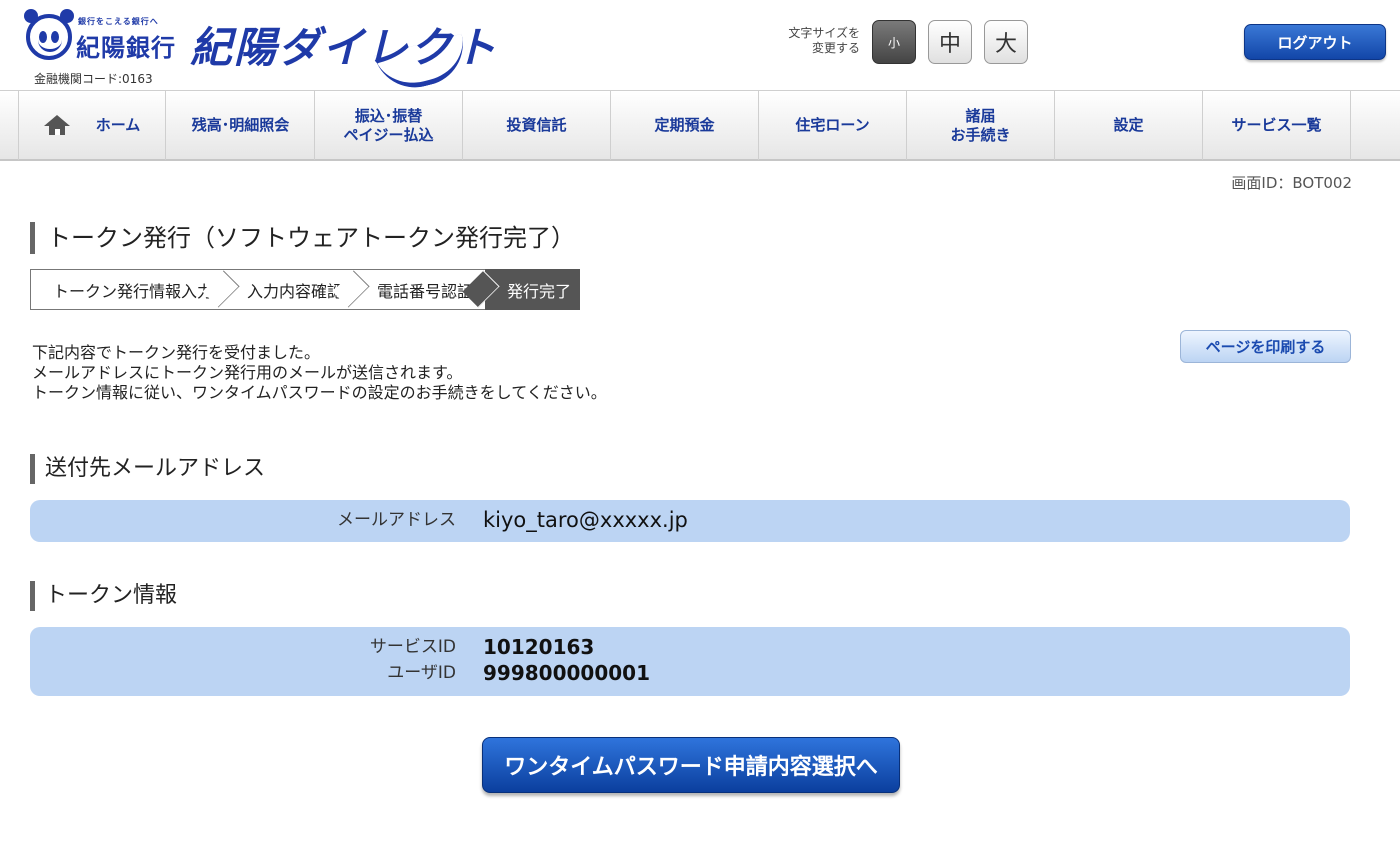 The width and height of the screenshot is (1400, 855). What do you see at coordinates (421, 673) in the screenshot?
I see `user-id-label: ユーザID` at bounding box center [421, 673].